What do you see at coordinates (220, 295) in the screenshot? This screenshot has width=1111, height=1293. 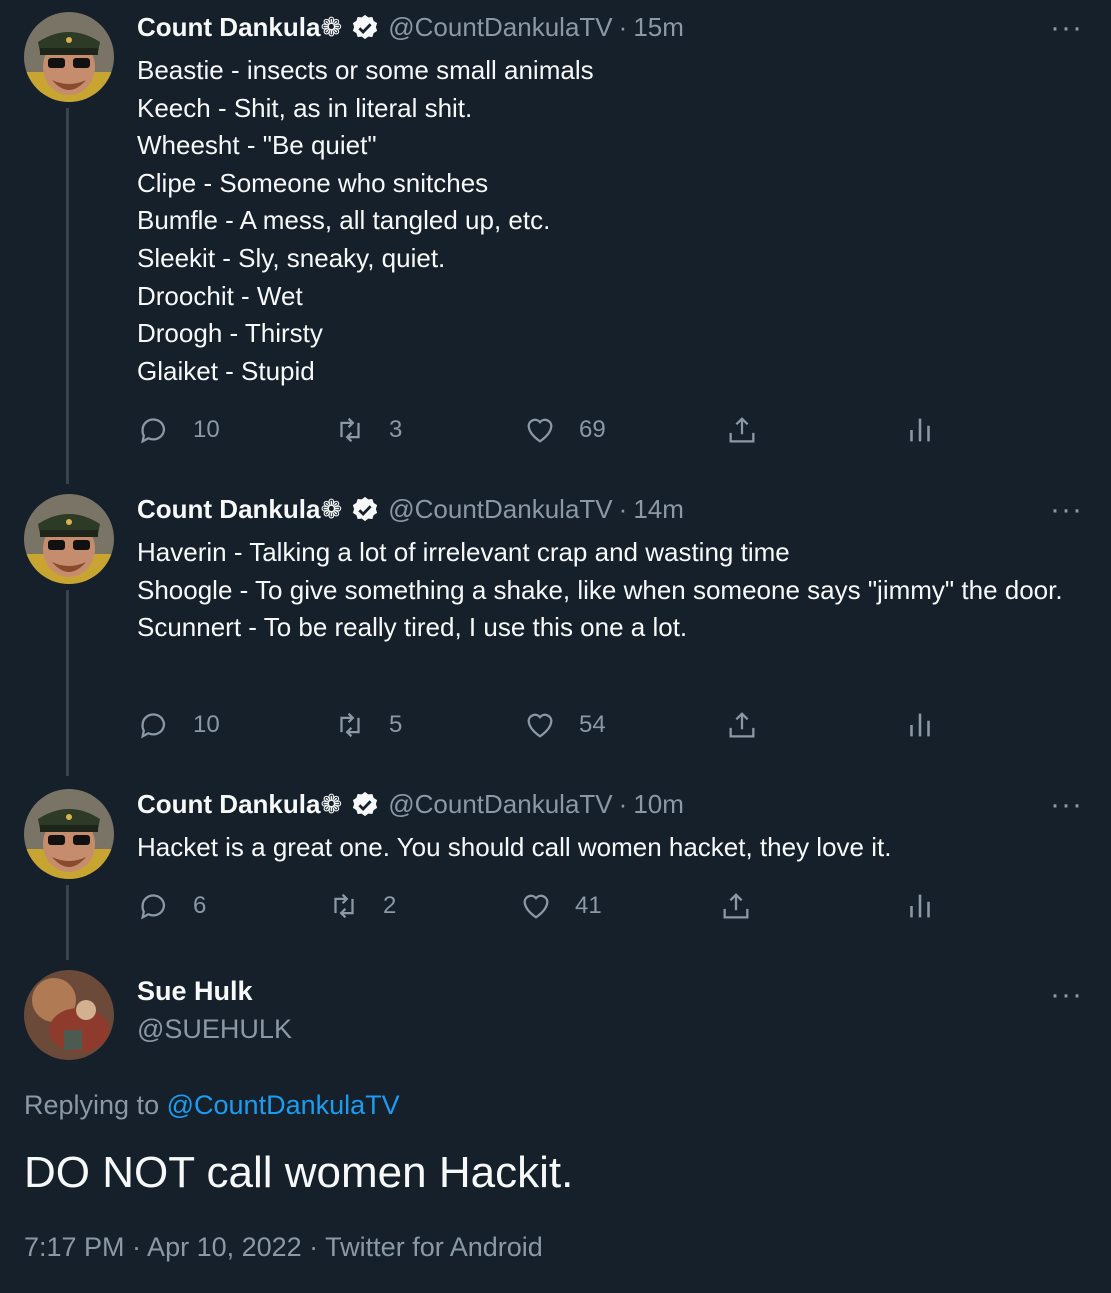 I see `tweet-line: Droochit - Wet` at bounding box center [220, 295].